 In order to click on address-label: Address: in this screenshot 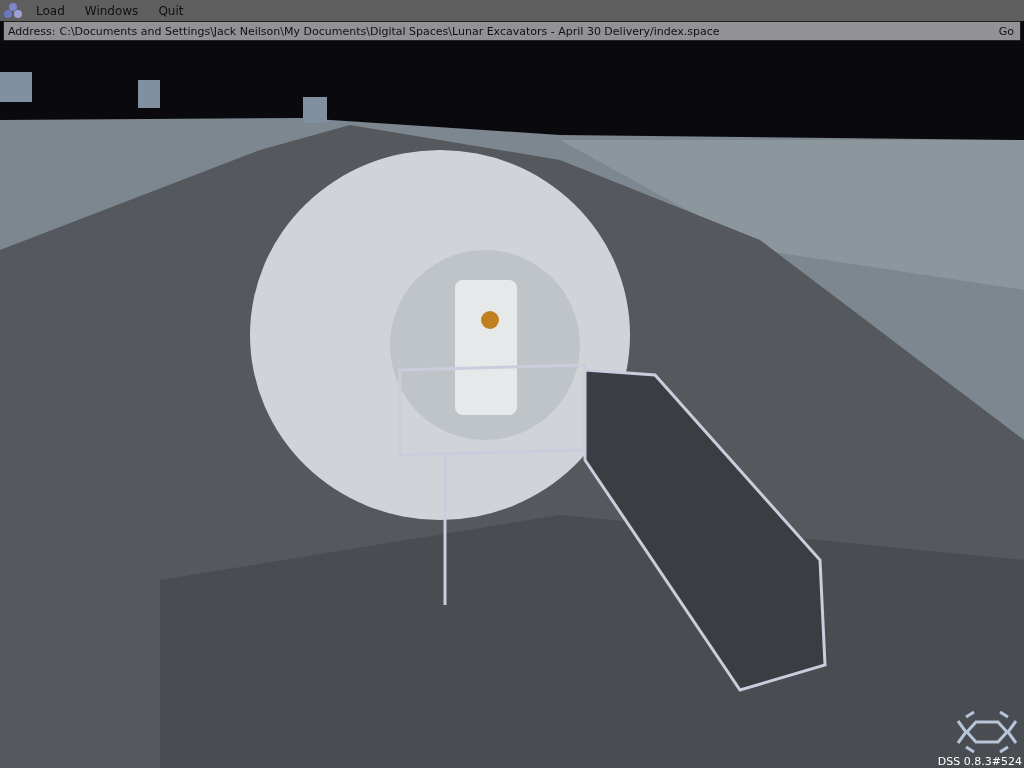, I will do `click(32, 31)`.